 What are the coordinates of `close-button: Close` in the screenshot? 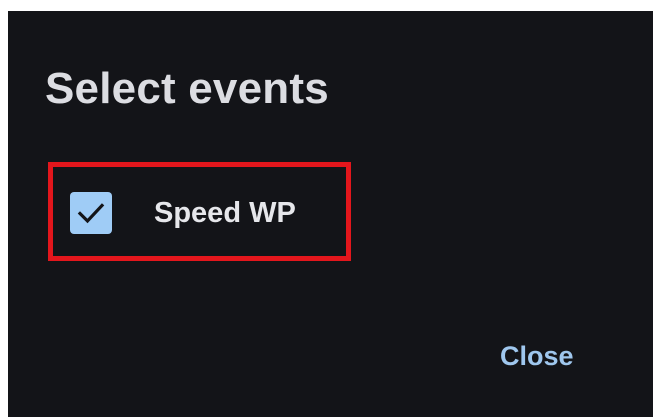 It's located at (537, 356).